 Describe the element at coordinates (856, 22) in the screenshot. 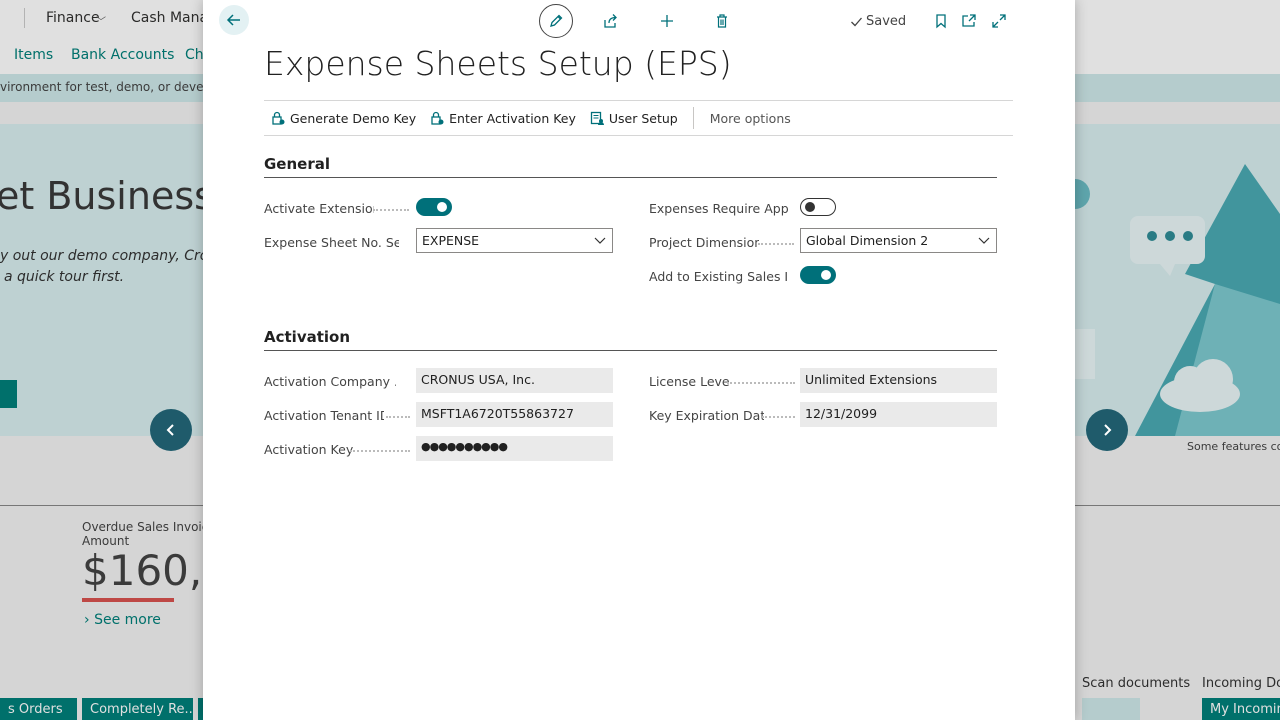

I see `checkmark-icon` at that location.